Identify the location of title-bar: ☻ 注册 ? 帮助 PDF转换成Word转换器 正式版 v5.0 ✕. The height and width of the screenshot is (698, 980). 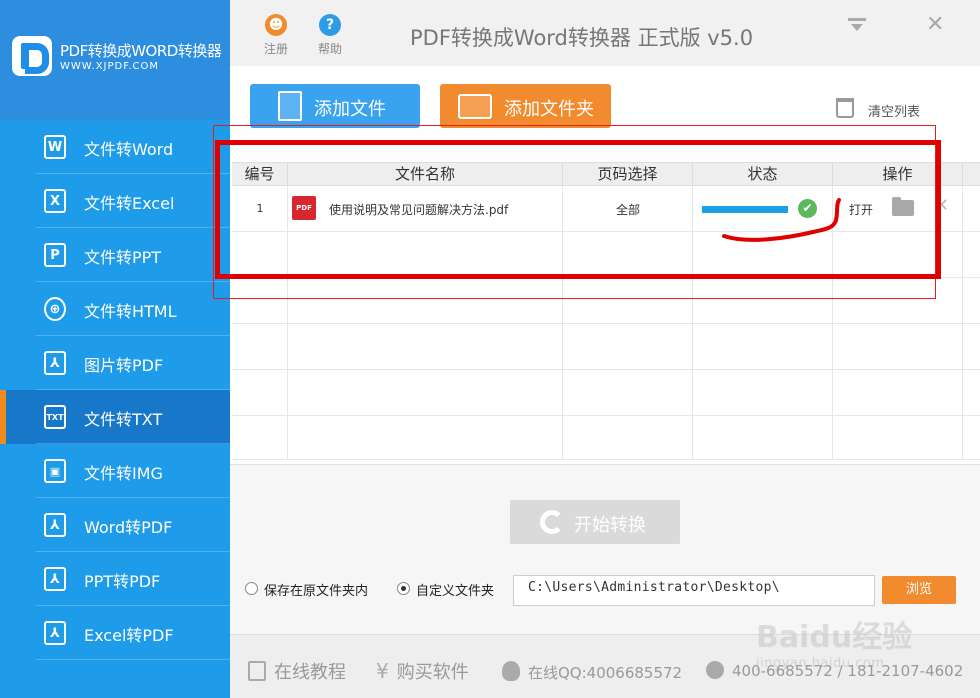
(605, 33).